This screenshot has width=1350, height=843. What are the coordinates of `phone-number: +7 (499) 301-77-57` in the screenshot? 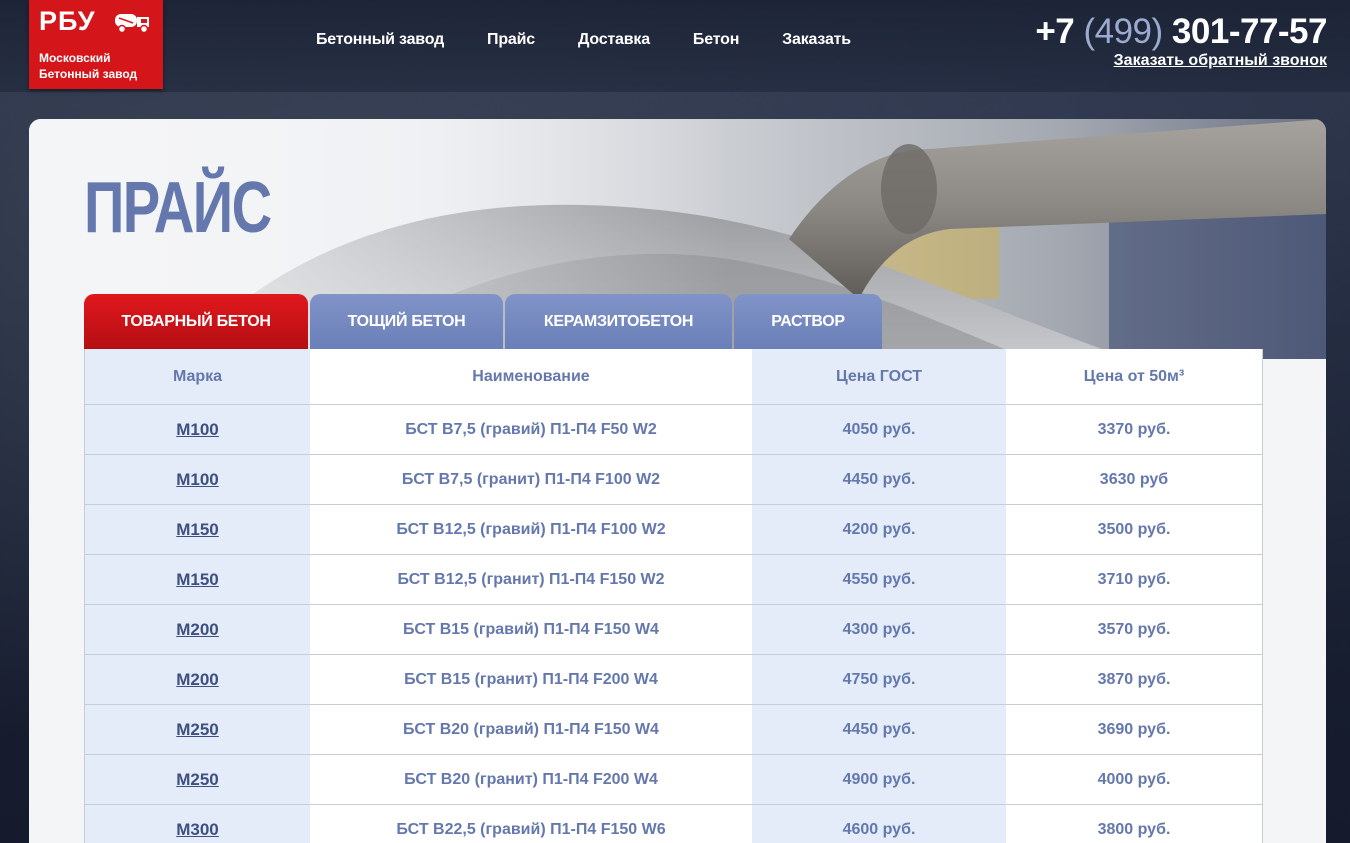 It's located at (1181, 32).